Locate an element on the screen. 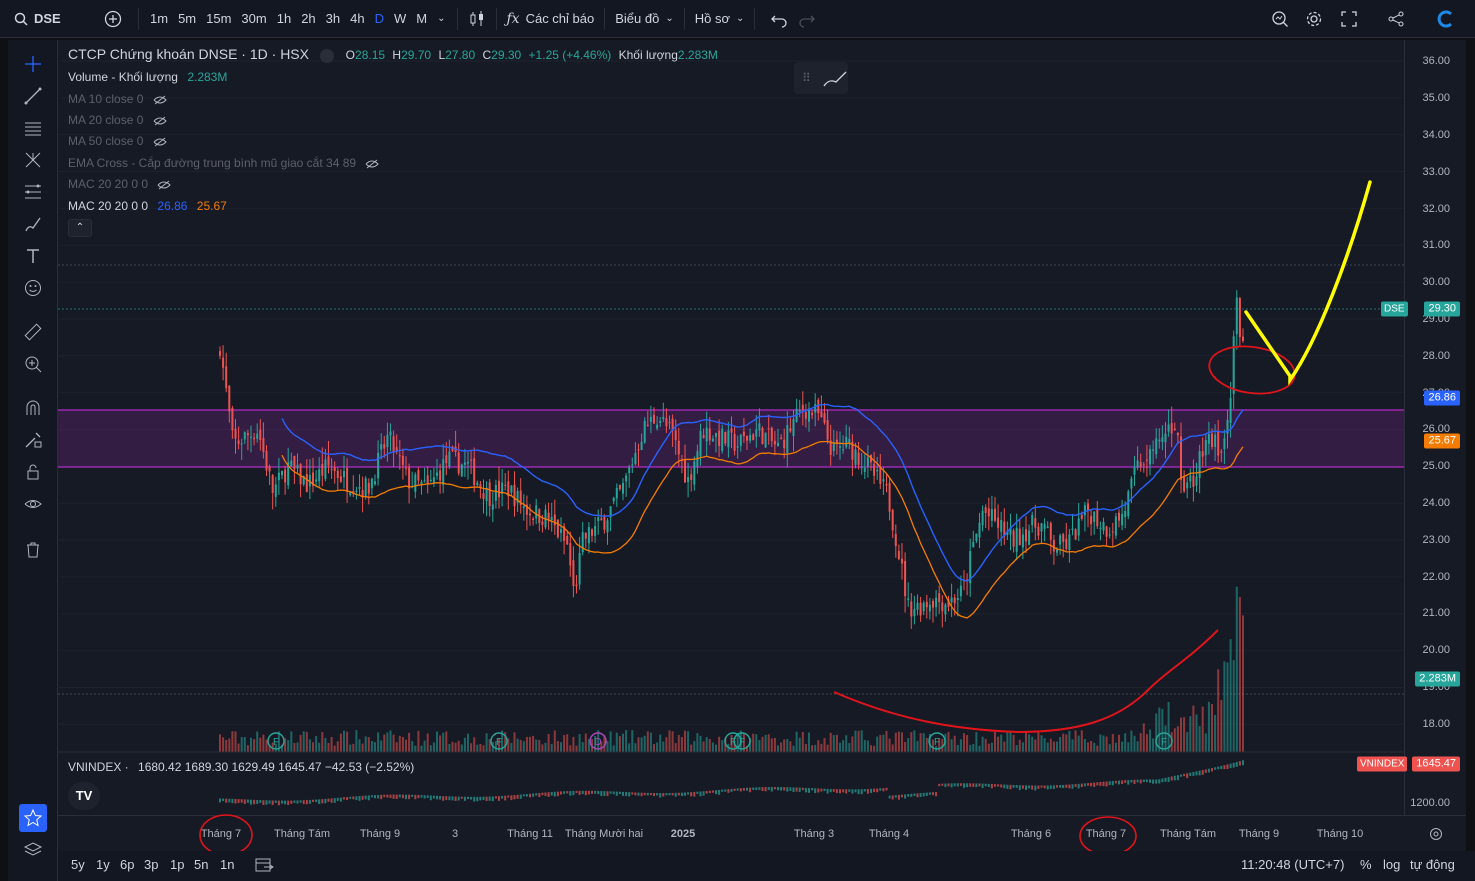 This screenshot has width=1475, height=881. tradingview-logo: TV is located at coordinates (84, 796).